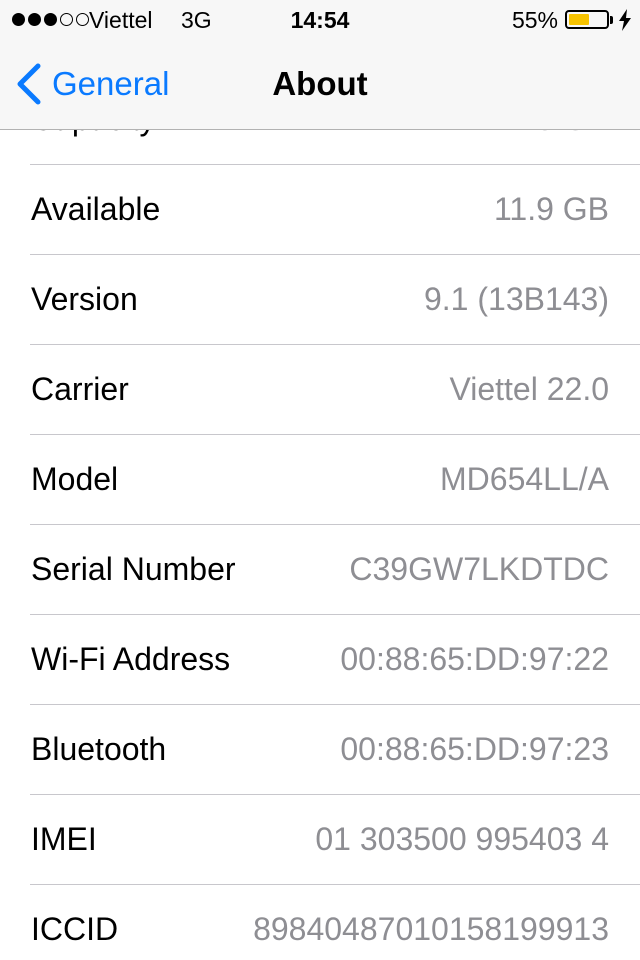  Describe the element at coordinates (320, 300) in the screenshot. I see `list-item-version: Version 9.1 (13B143)` at that location.